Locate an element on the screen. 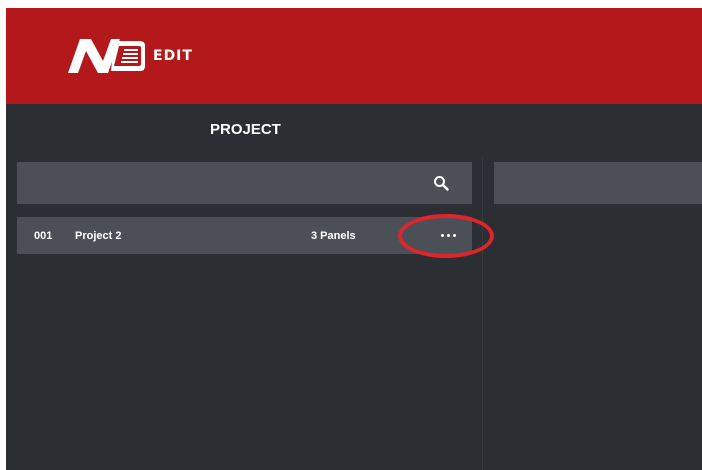  search-icon is located at coordinates (441, 183).